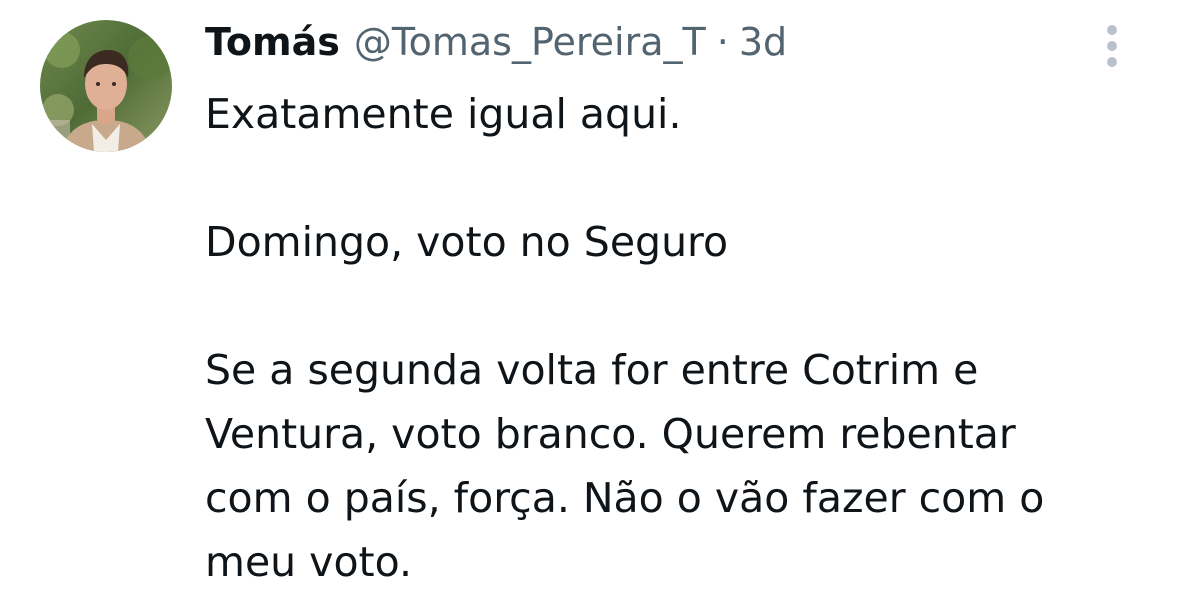  I want to click on profile-photo-icon, so click(106, 86).